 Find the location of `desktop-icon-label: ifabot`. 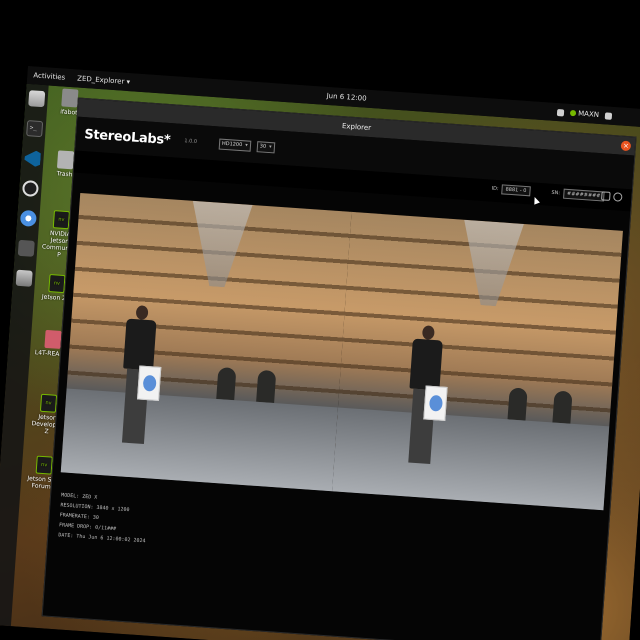

desktop-icon-label: ifabot is located at coordinates (68, 112).